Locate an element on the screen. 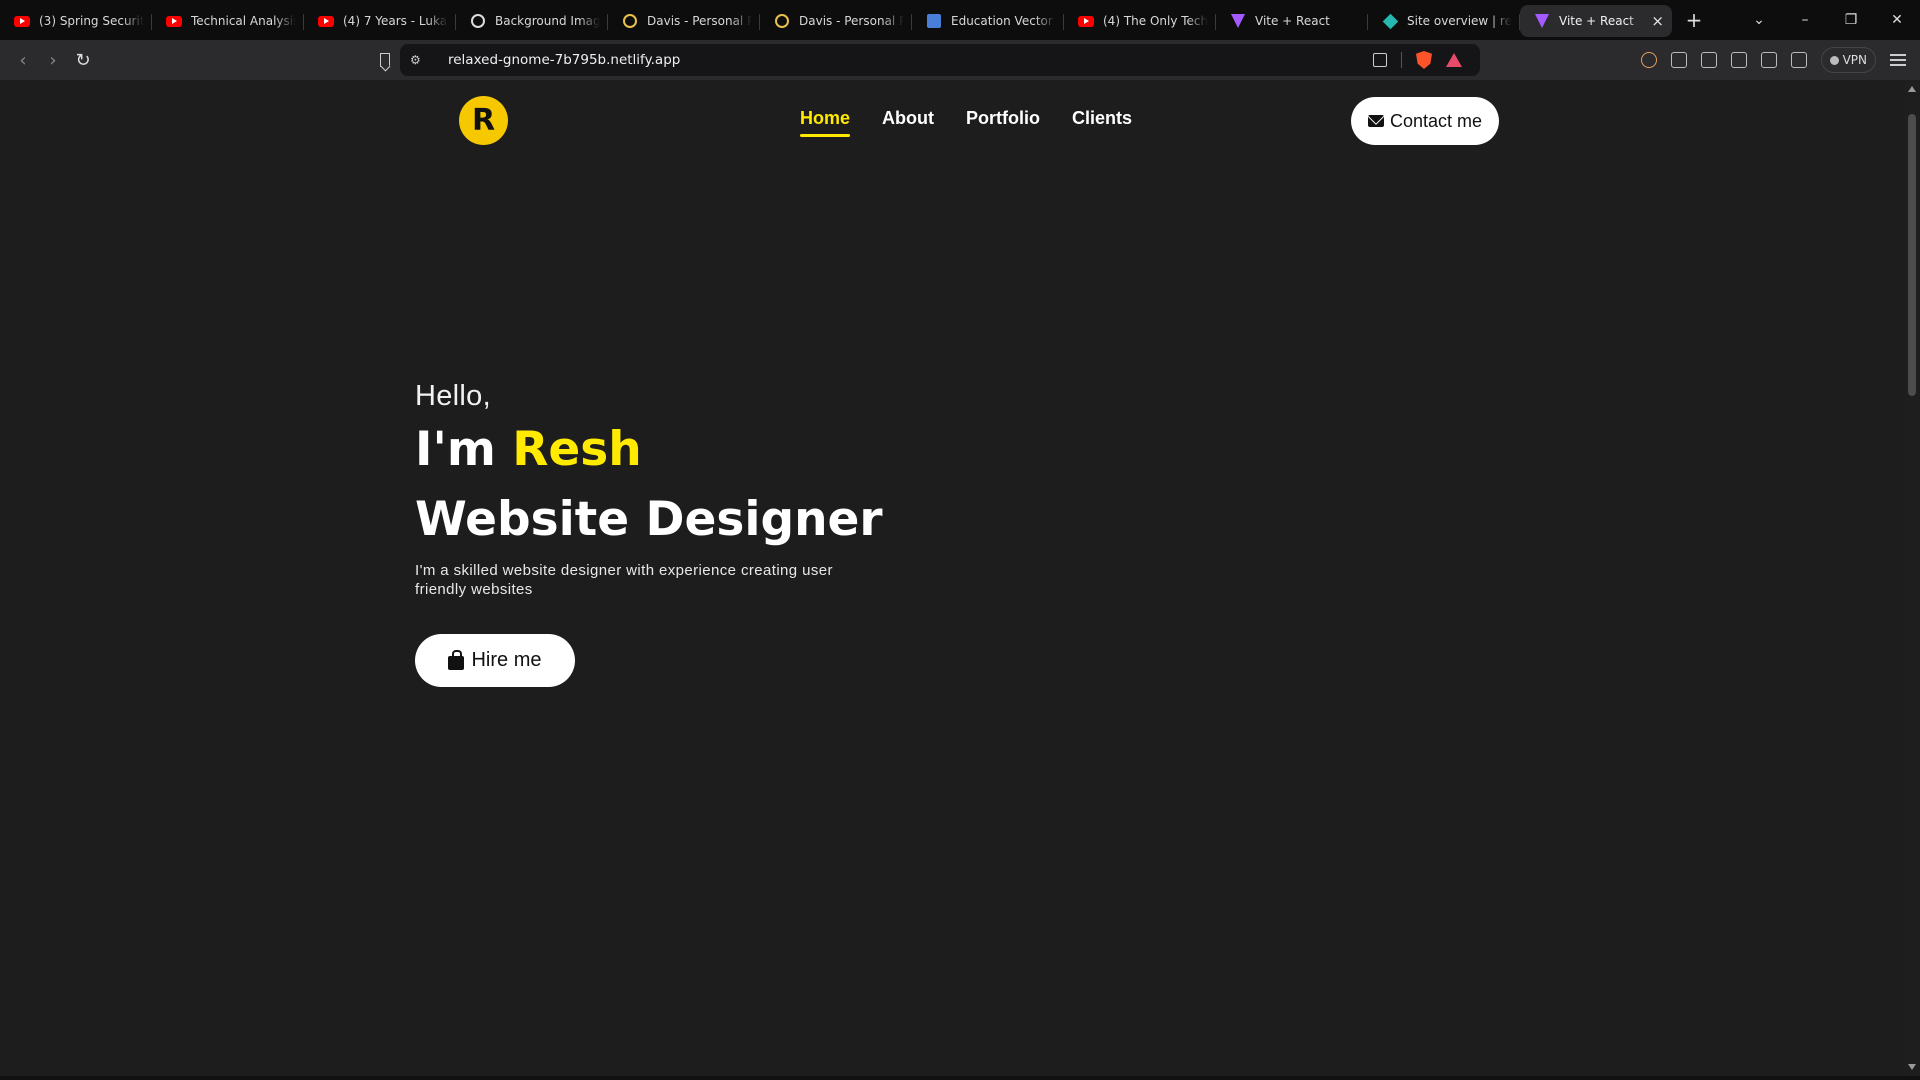 This screenshot has width=1920, height=1080. tab-spring-security: (3) Spring Security ( is located at coordinates (76, 21).